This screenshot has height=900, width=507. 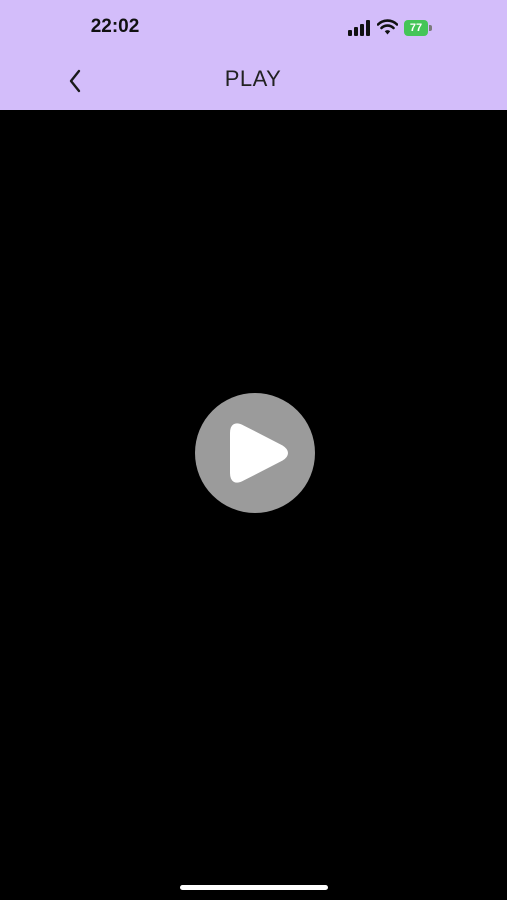 What do you see at coordinates (360, 28) in the screenshot?
I see `cellular-signal-icon` at bounding box center [360, 28].